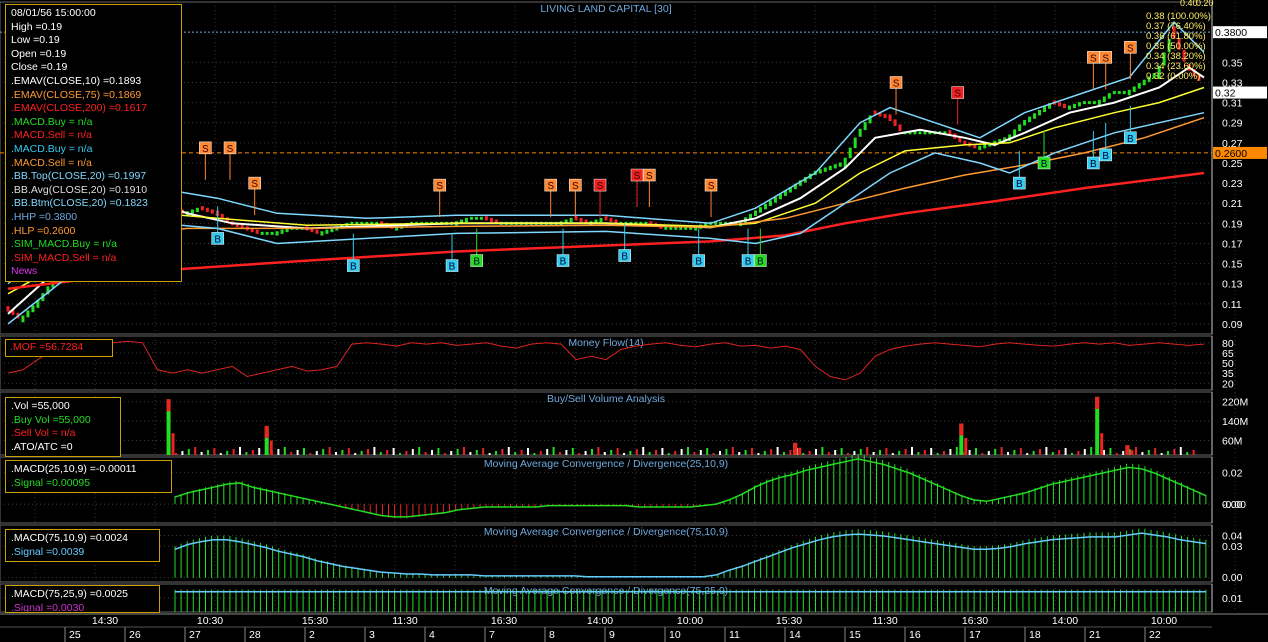 Image resolution: width=1268 pixels, height=642 pixels. Describe the element at coordinates (64, 244) in the screenshot. I see `legend-sim-buy: .SIM_MACD.Buy = n/a` at that location.